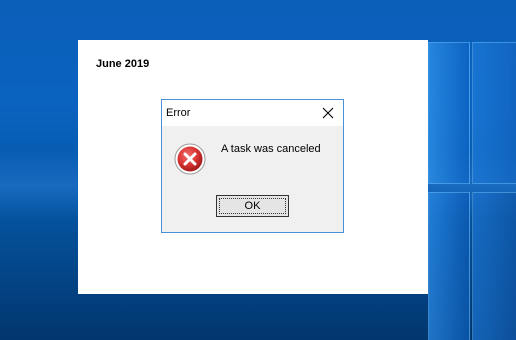  What do you see at coordinates (178, 113) in the screenshot?
I see `dialog-title: Error` at bounding box center [178, 113].